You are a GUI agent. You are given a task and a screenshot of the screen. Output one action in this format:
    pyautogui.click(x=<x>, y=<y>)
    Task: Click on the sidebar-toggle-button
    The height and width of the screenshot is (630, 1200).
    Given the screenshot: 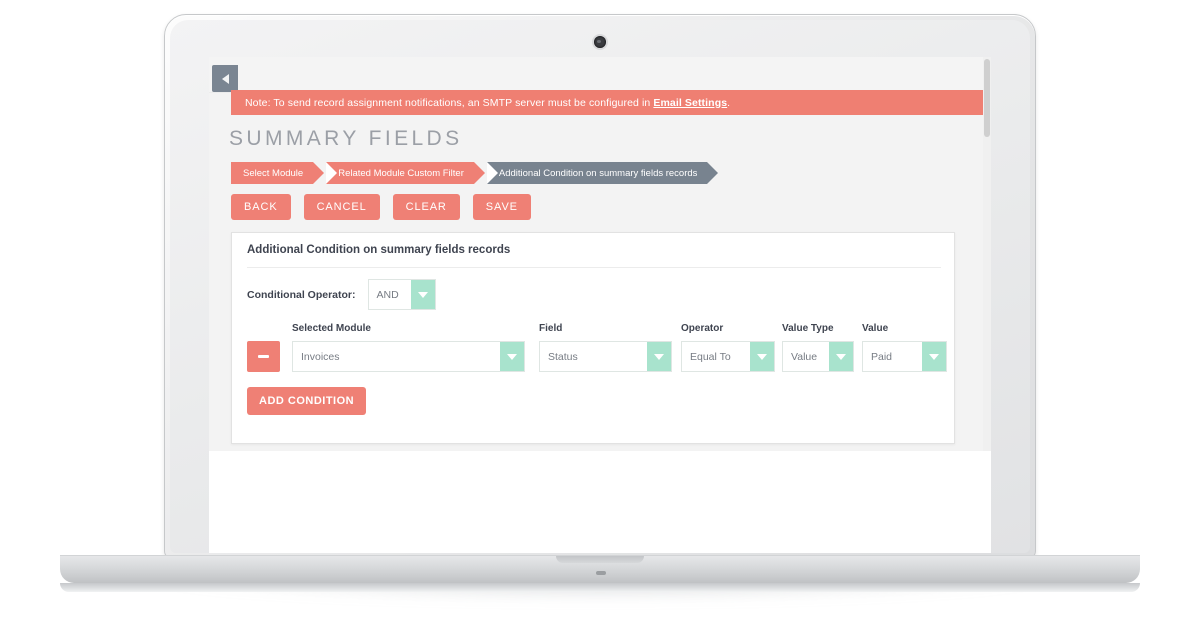 What is the action you would take?
    pyautogui.click(x=225, y=78)
    